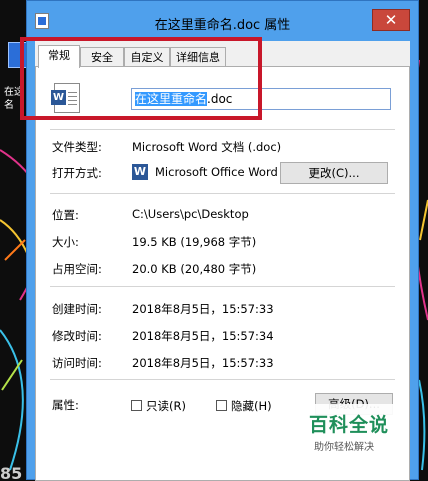  I want to click on readonly-label: 只读(R), so click(166, 406).